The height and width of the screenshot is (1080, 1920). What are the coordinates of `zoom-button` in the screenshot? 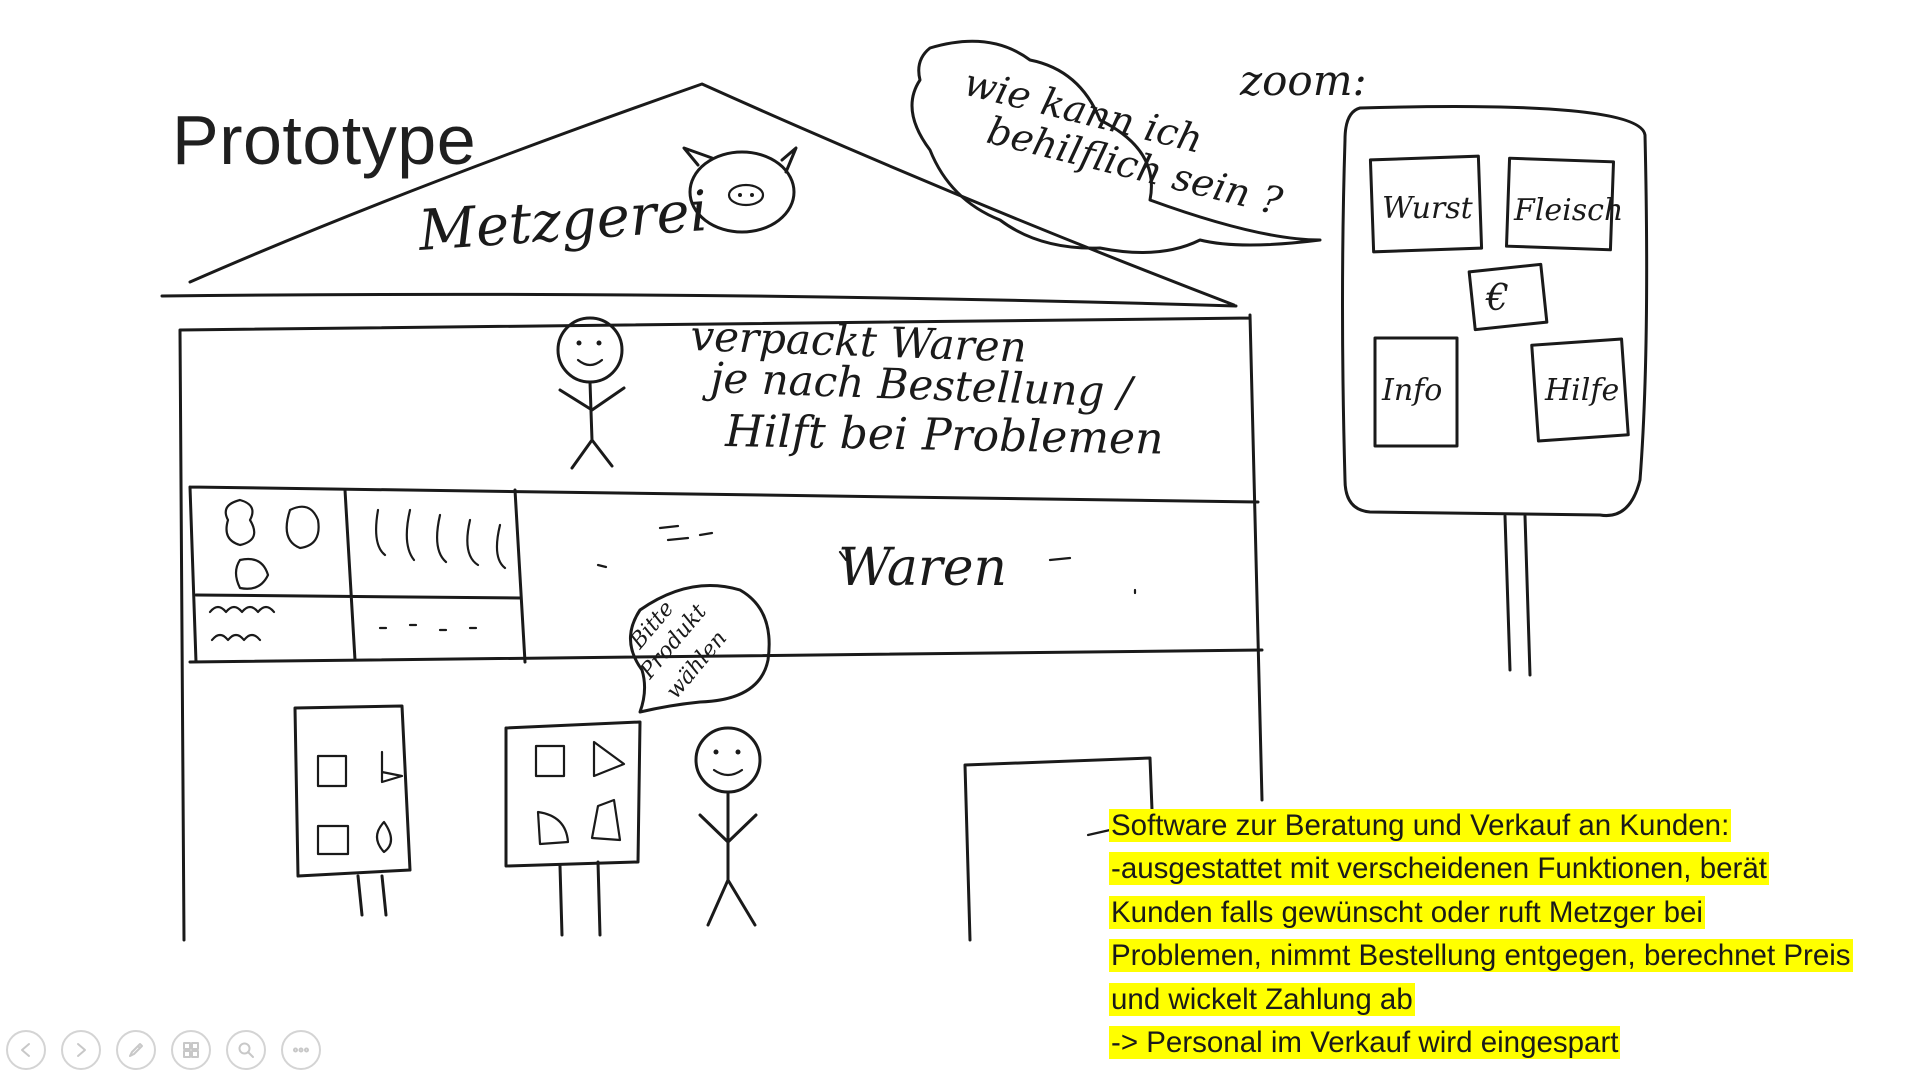 It's located at (246, 1050).